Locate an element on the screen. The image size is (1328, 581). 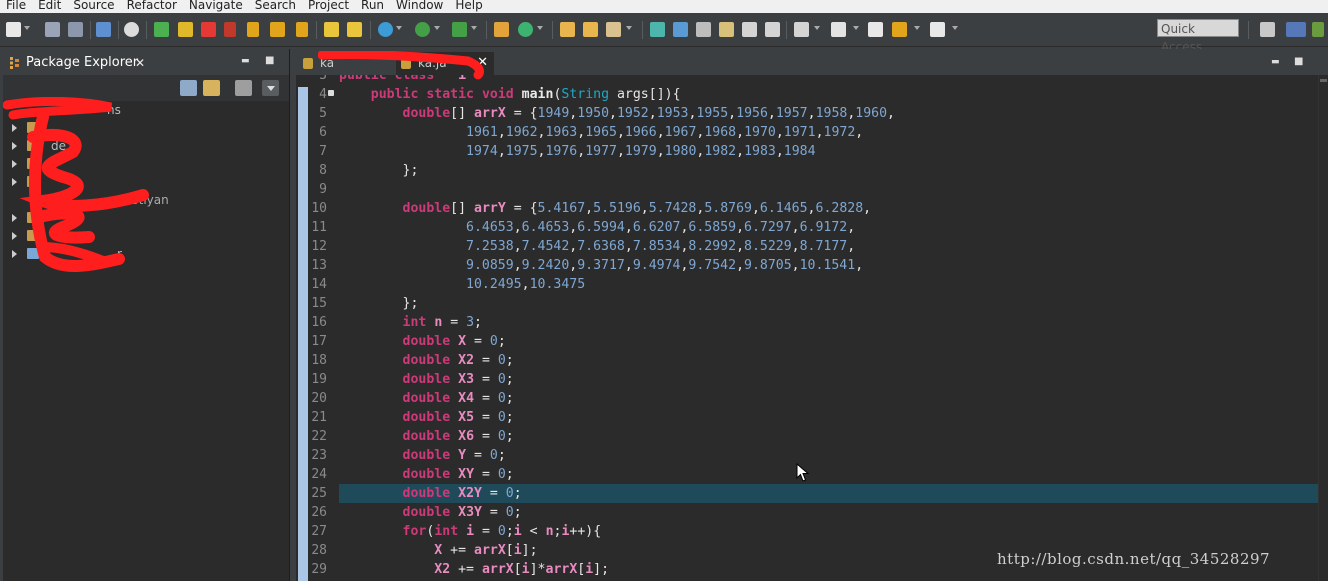
code-line: 20 double X4 = 0; is located at coordinates (807, 398).